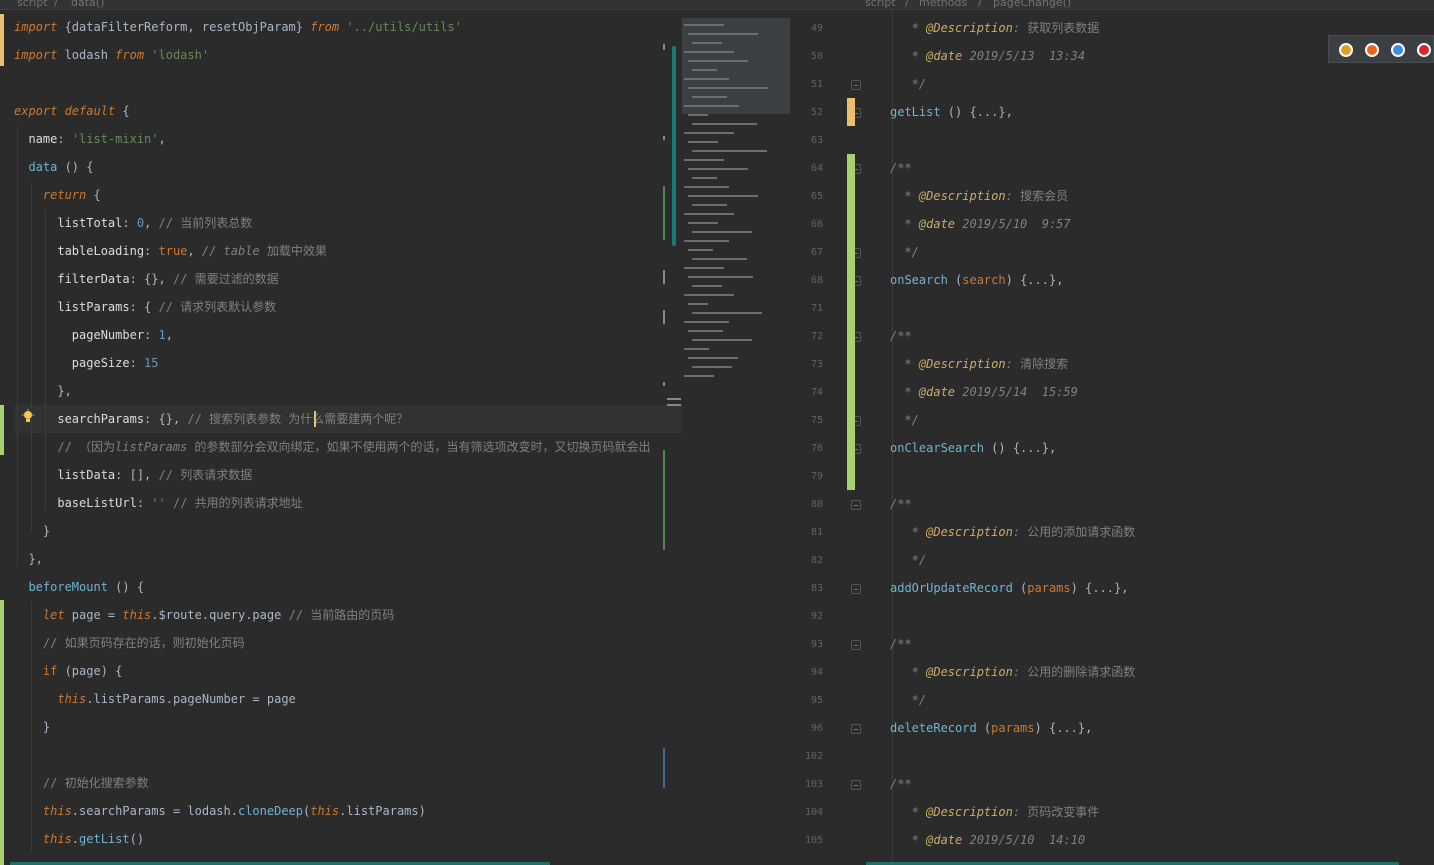  Describe the element at coordinates (1346, 50) in the screenshot. I see `chrome-icon` at that location.